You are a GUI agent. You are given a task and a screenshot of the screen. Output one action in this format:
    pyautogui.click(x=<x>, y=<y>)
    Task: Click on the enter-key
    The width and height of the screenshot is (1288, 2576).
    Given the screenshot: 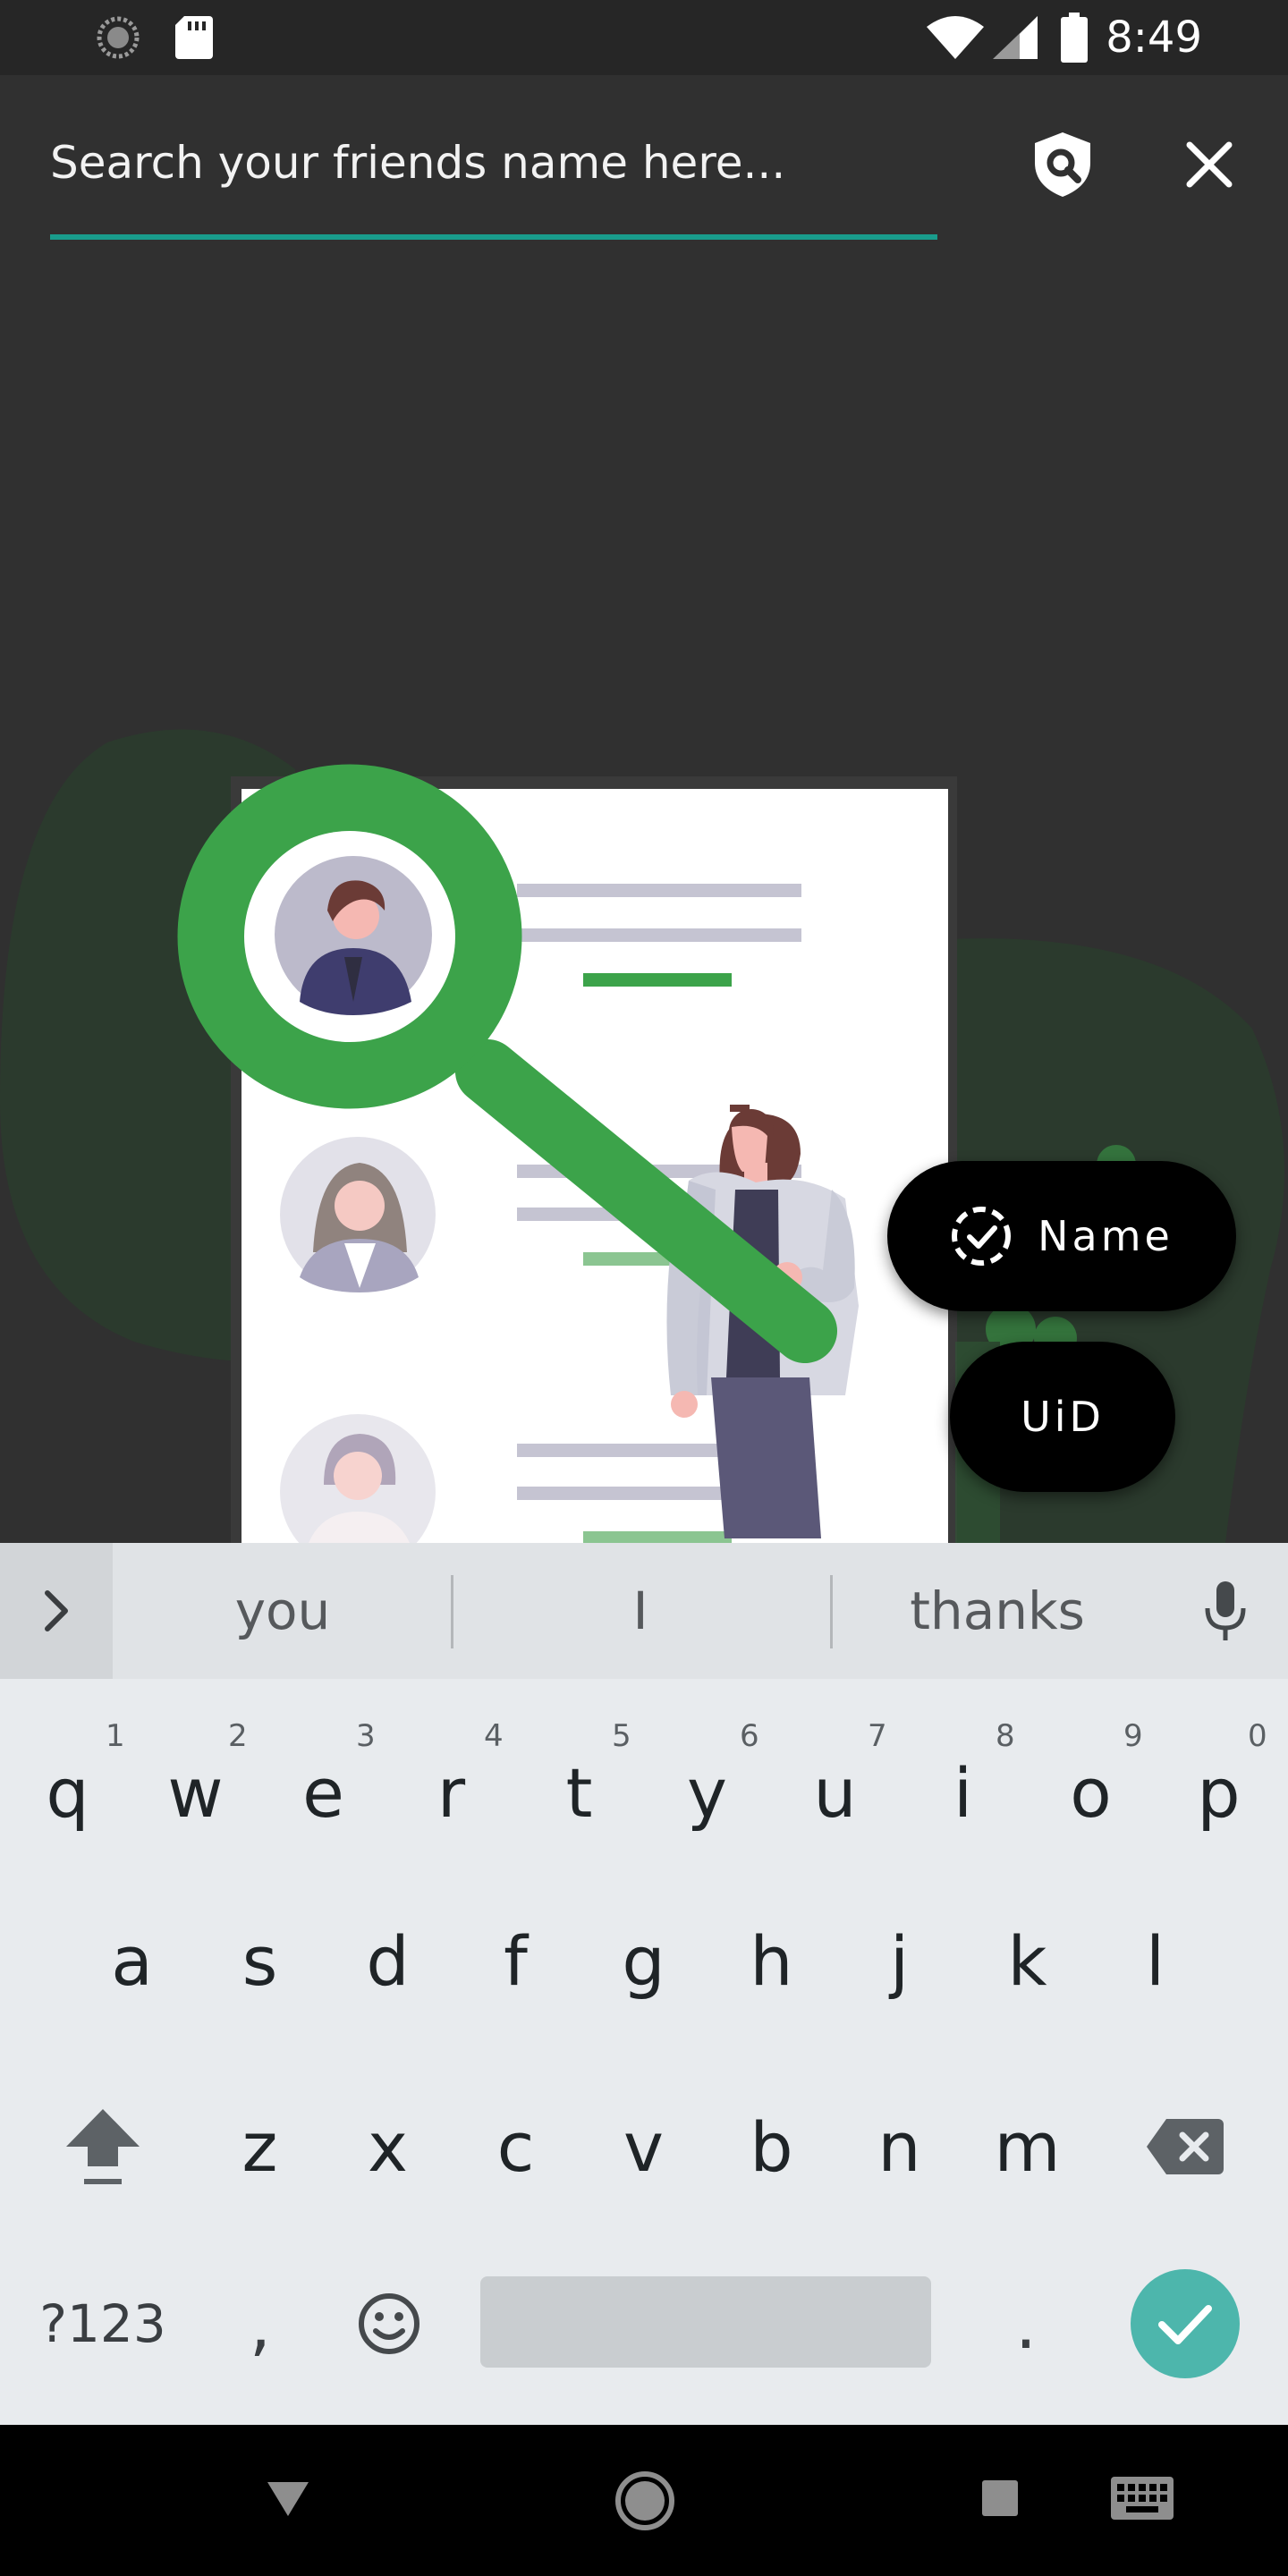 What is the action you would take?
    pyautogui.click(x=1185, y=2323)
    